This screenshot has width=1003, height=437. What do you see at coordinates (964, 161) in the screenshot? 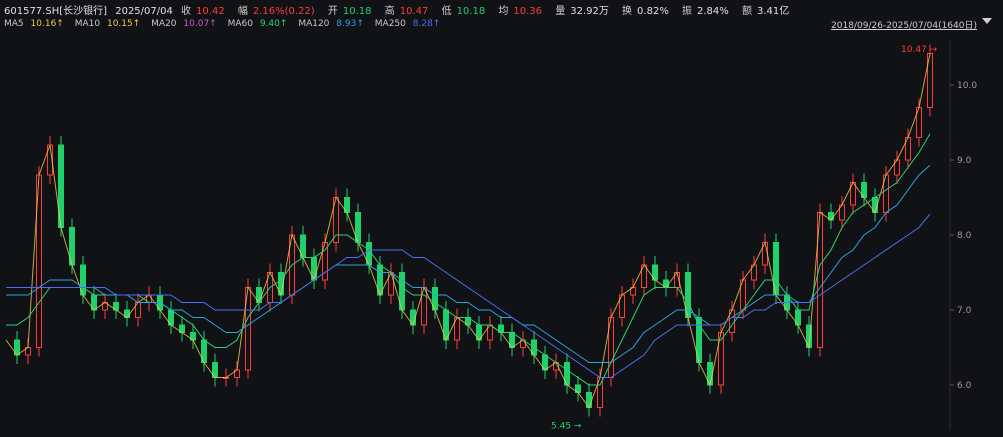
I see `y-tick-label: 9.0` at bounding box center [964, 161].